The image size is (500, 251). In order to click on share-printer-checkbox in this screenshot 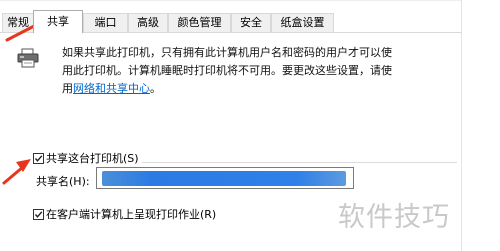, I will do `click(38, 158)`.